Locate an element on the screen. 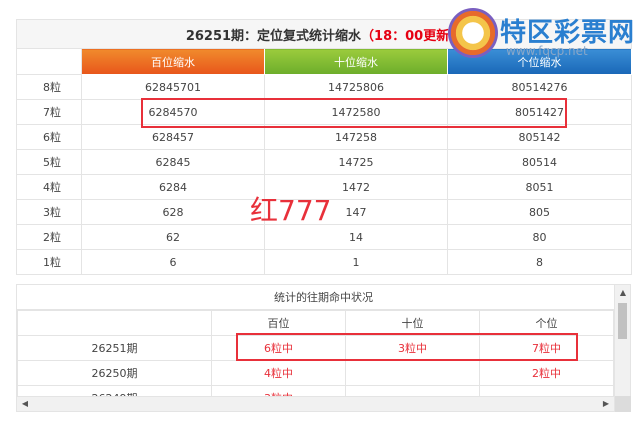  logo-emblem-icon is located at coordinates (473, 33).